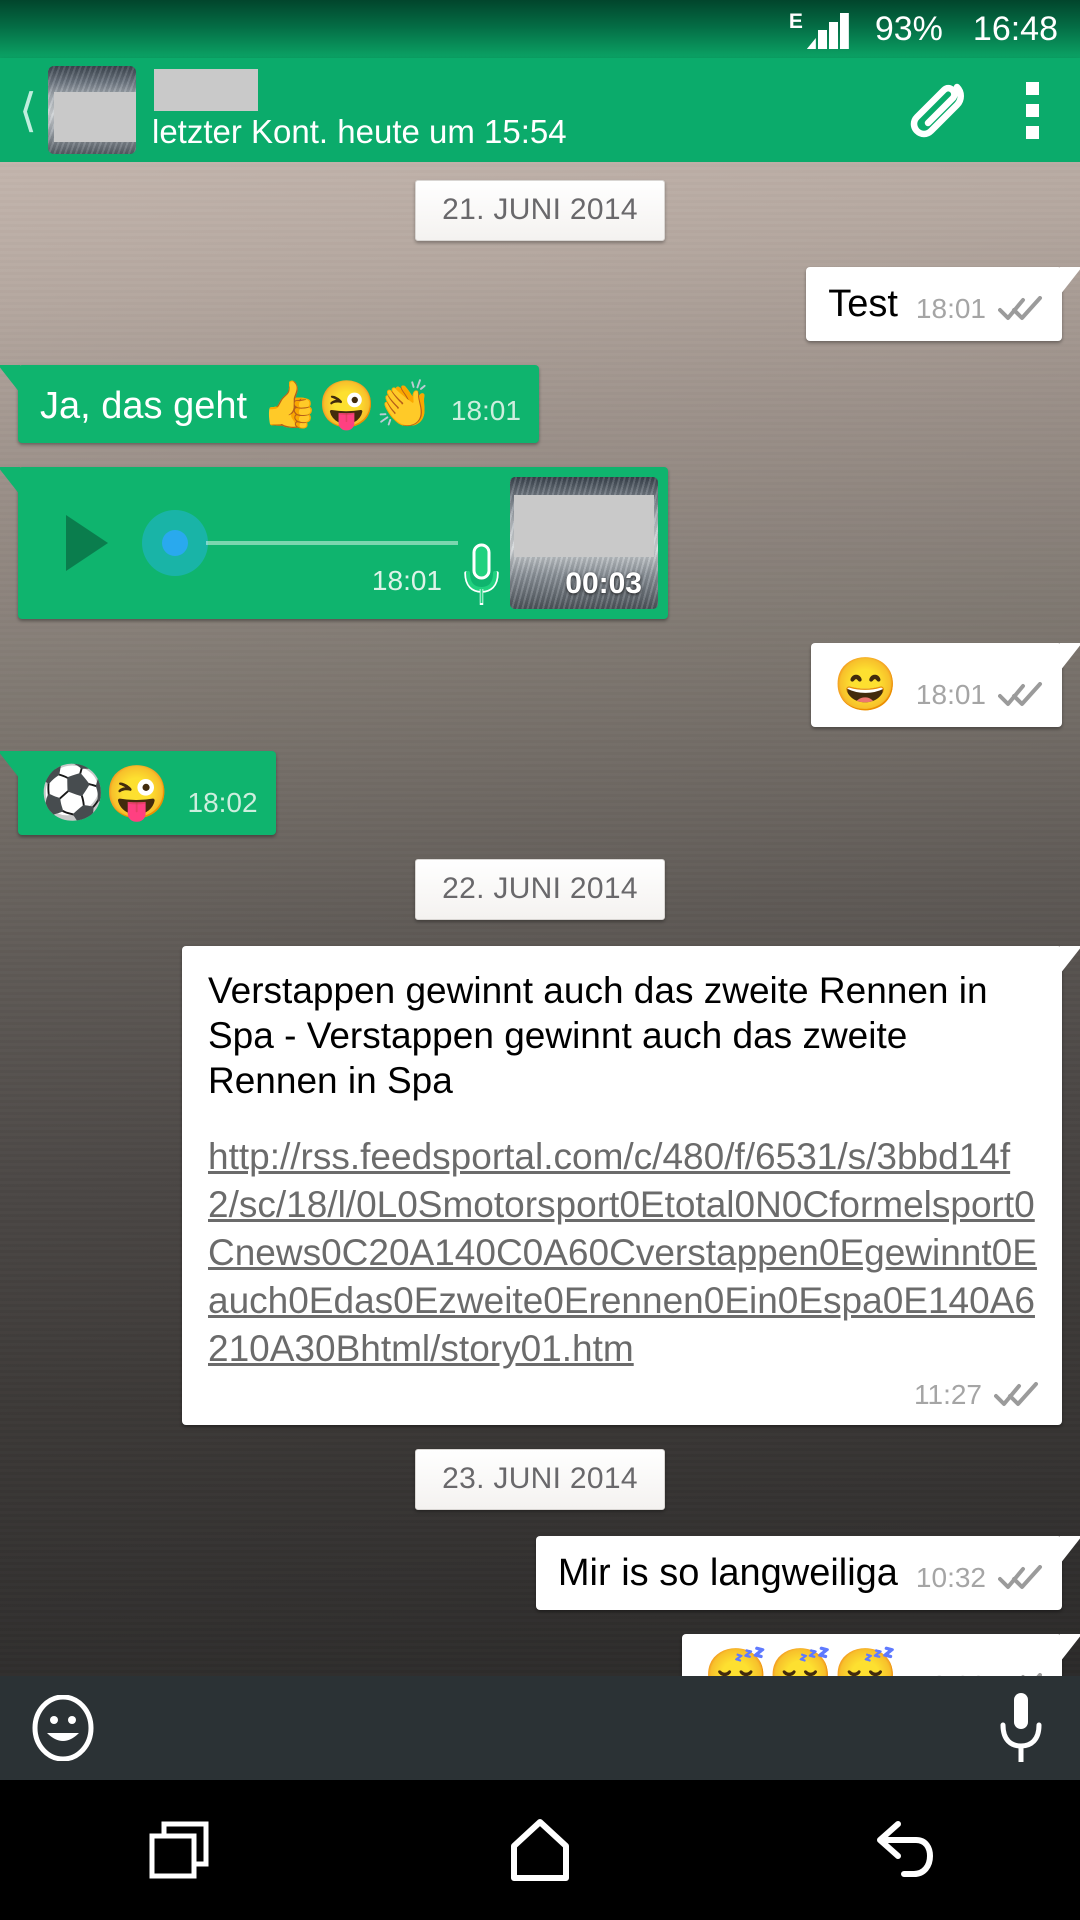 The height and width of the screenshot is (1920, 1080). I want to click on incoming-bubble: Ja, das geht 👍😜👏 18:01, so click(269, 404).